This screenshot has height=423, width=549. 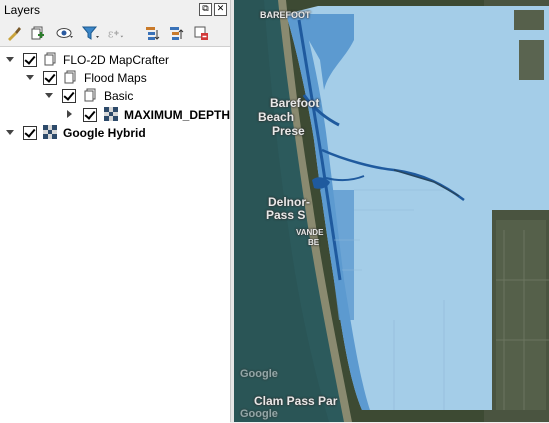 What do you see at coordinates (152, 33) in the screenshot?
I see `expand-all-icon` at bounding box center [152, 33].